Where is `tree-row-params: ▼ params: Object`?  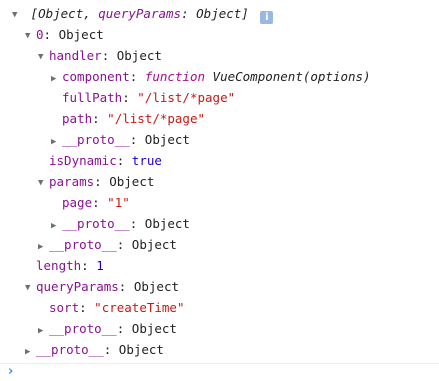
tree-row-params: ▼ params: Object is located at coordinates (219, 181).